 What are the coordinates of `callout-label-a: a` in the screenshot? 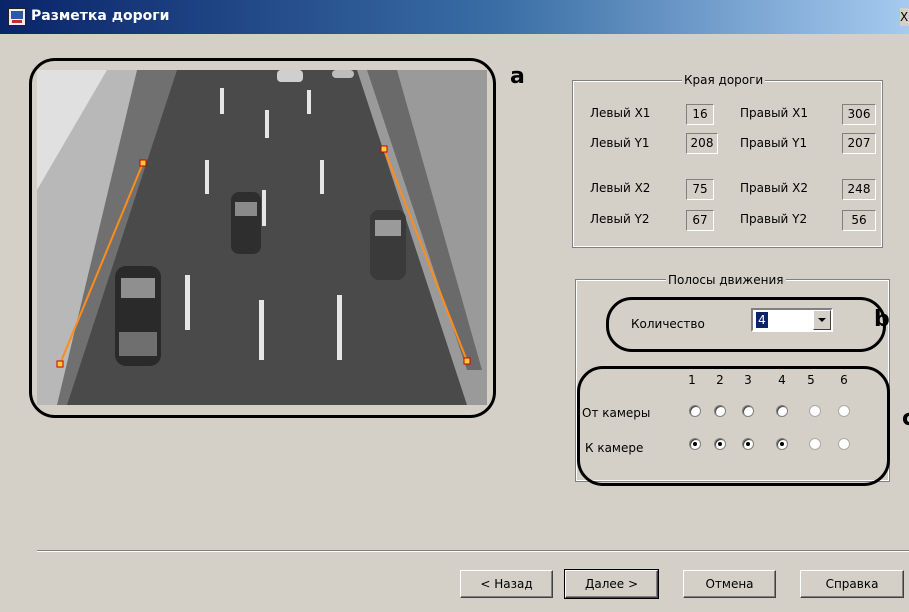 It's located at (517, 76).